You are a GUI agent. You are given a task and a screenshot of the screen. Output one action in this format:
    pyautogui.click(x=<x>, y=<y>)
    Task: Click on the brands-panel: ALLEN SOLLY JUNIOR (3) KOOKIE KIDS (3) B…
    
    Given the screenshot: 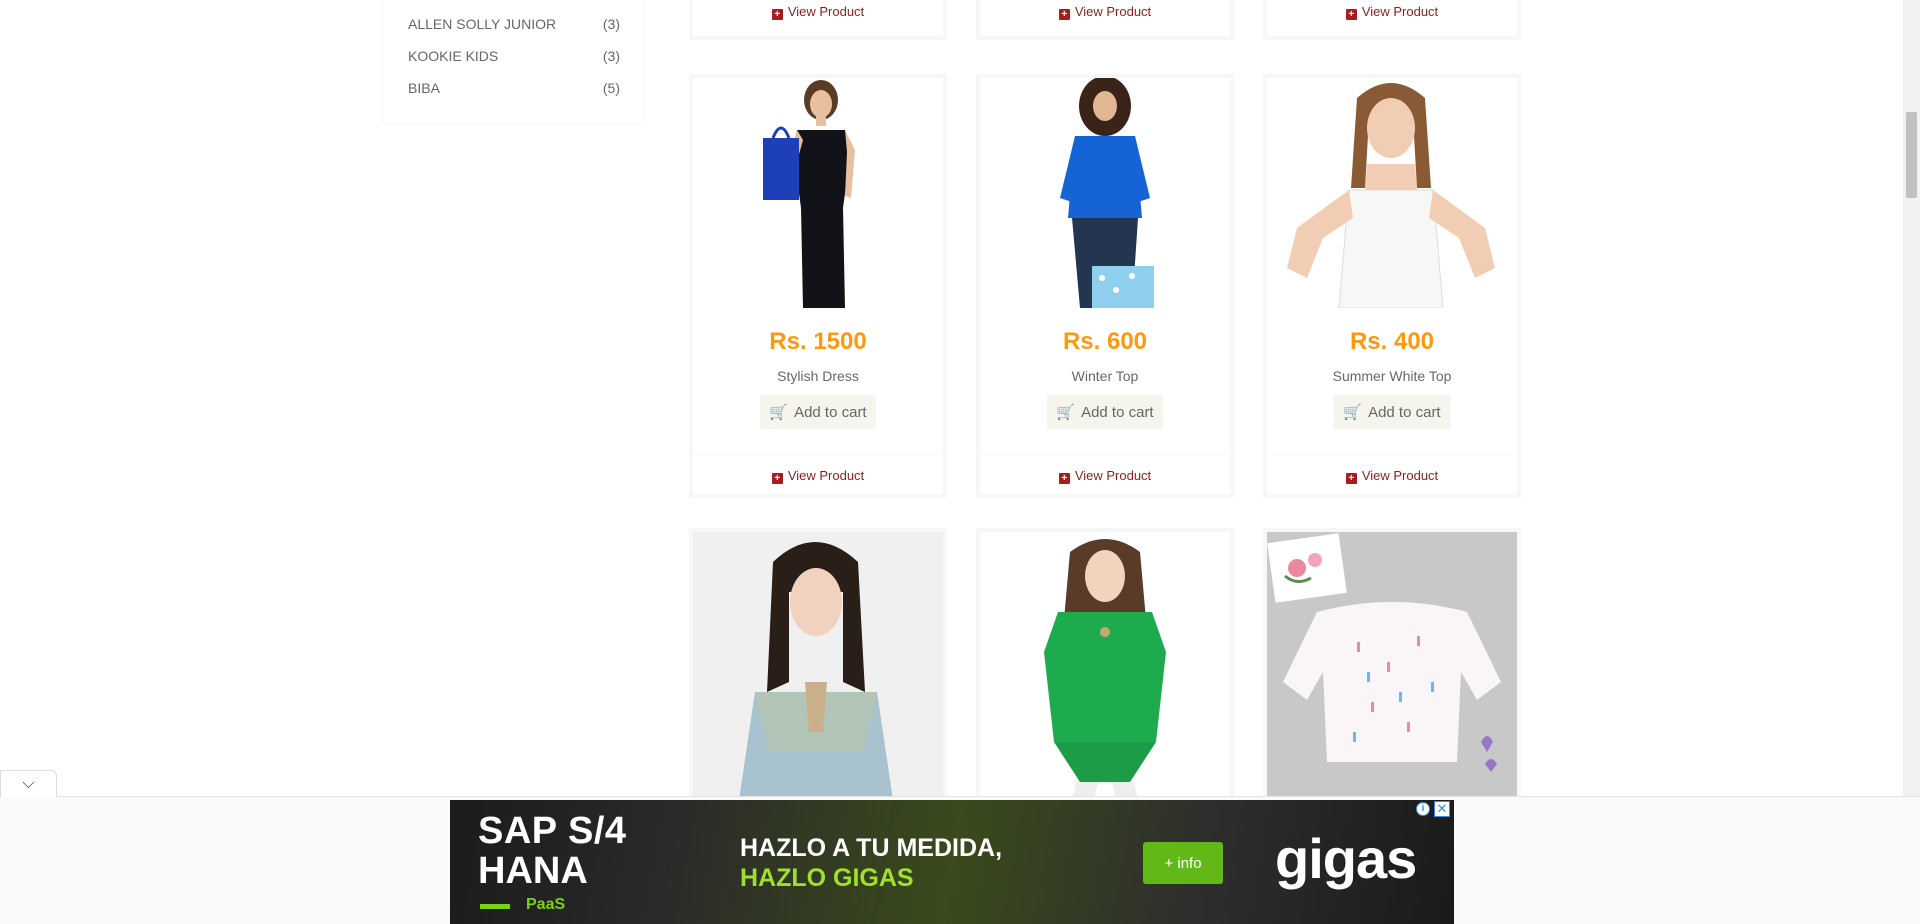 What is the action you would take?
    pyautogui.click(x=513, y=62)
    